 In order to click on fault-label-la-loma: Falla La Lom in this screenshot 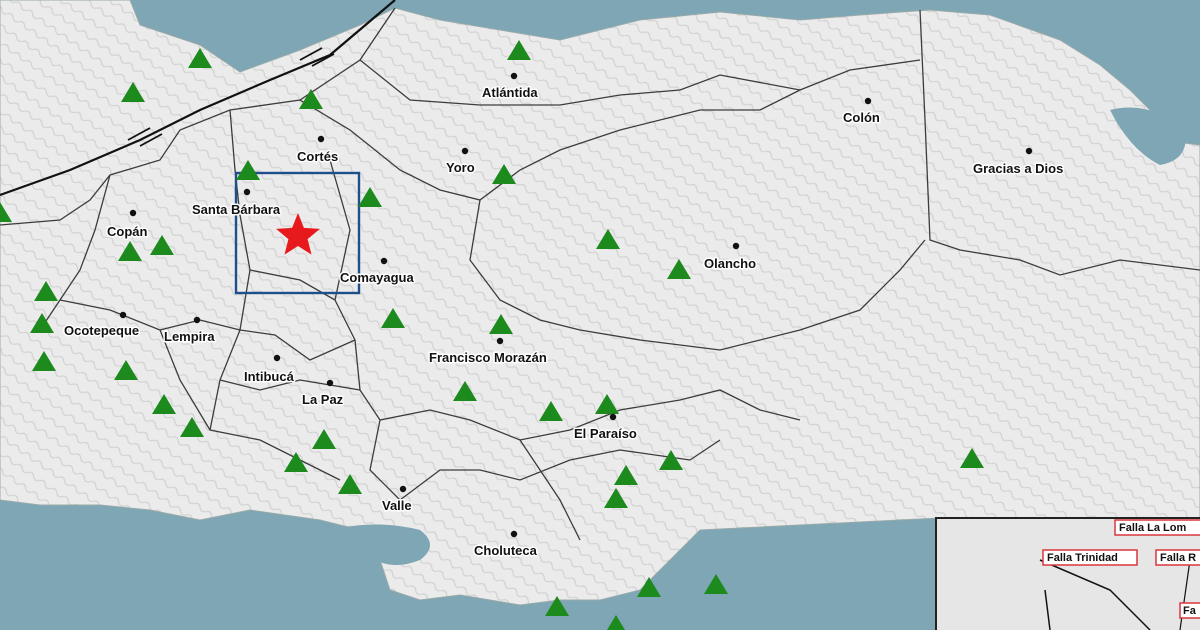, I will do `click(1152, 528)`.